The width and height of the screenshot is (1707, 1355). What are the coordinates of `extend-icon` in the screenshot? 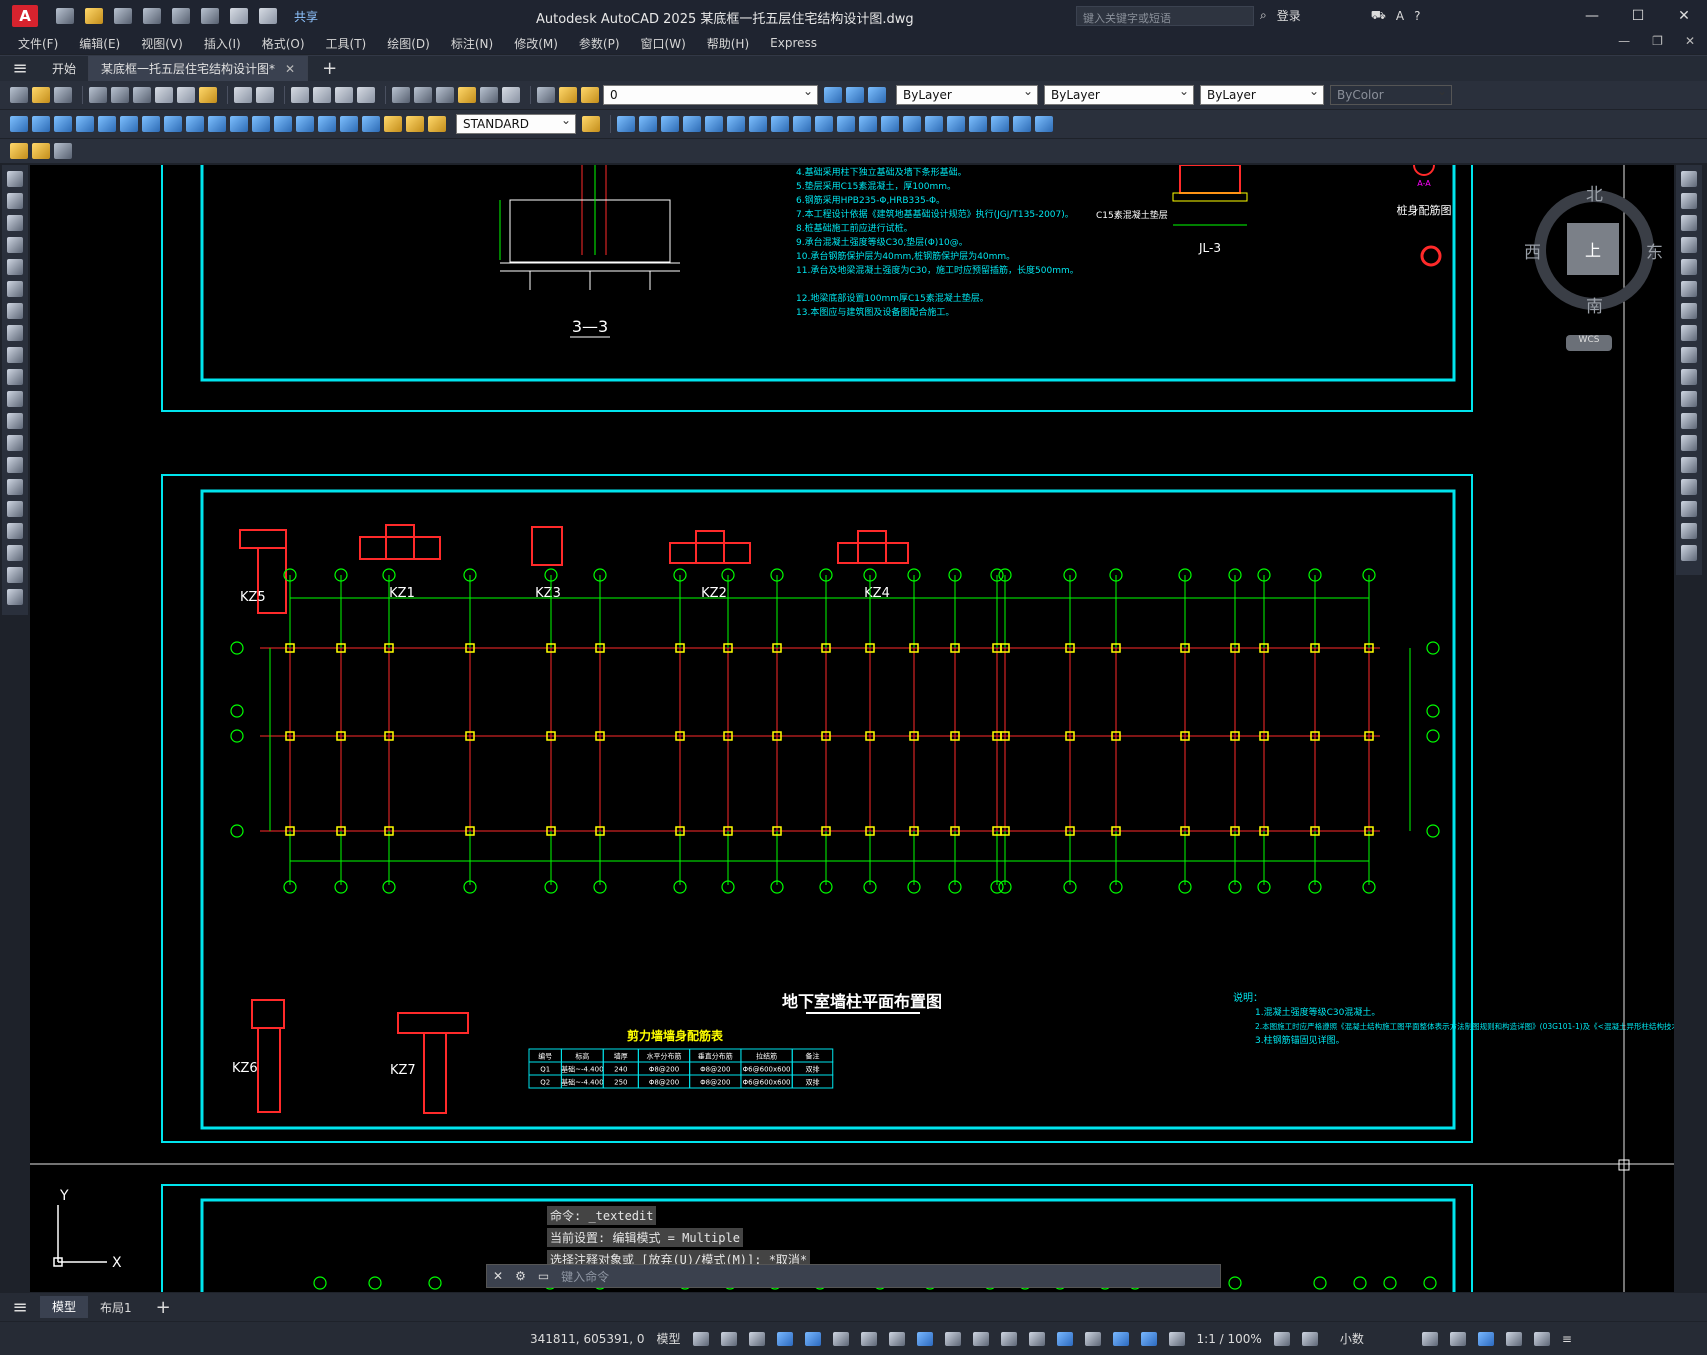 It's located at (1689, 399).